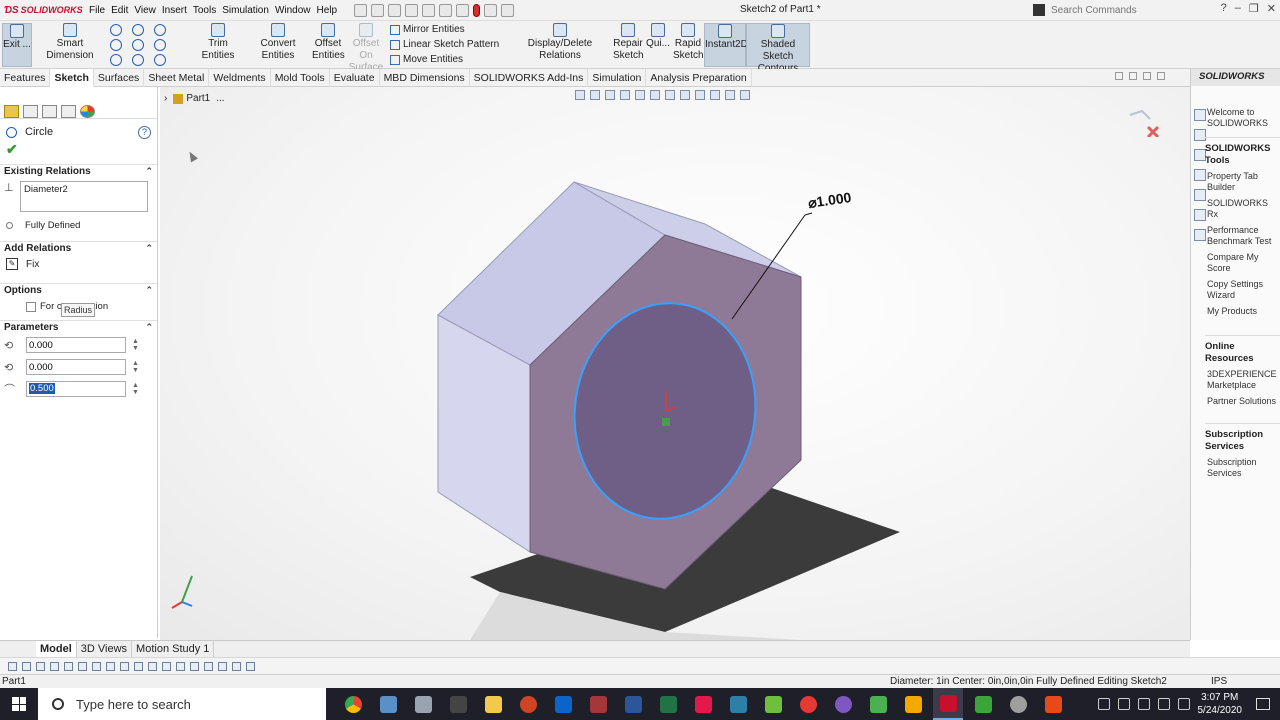  What do you see at coordinates (208, 666) in the screenshot?
I see `filter-bom-icon` at bounding box center [208, 666].